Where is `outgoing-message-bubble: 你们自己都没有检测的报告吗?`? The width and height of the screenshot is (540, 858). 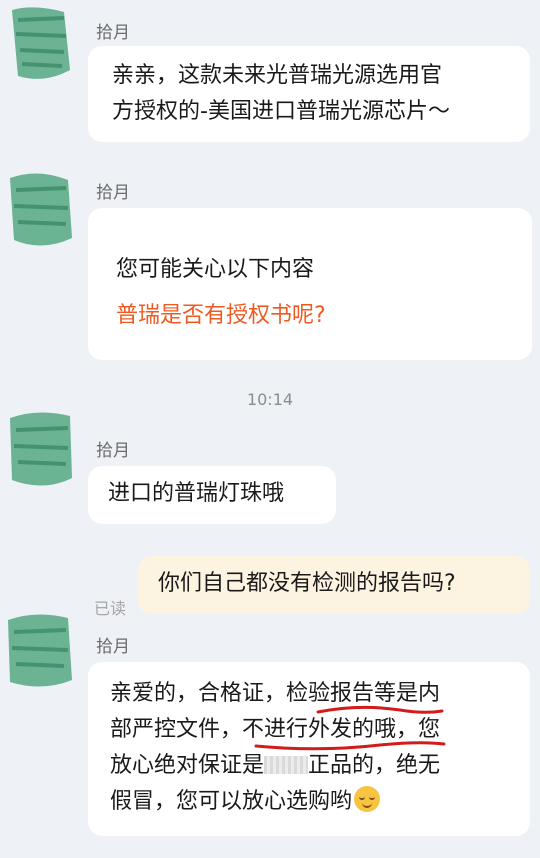 outgoing-message-bubble: 你们自己都没有检测的报告吗? is located at coordinates (334, 585).